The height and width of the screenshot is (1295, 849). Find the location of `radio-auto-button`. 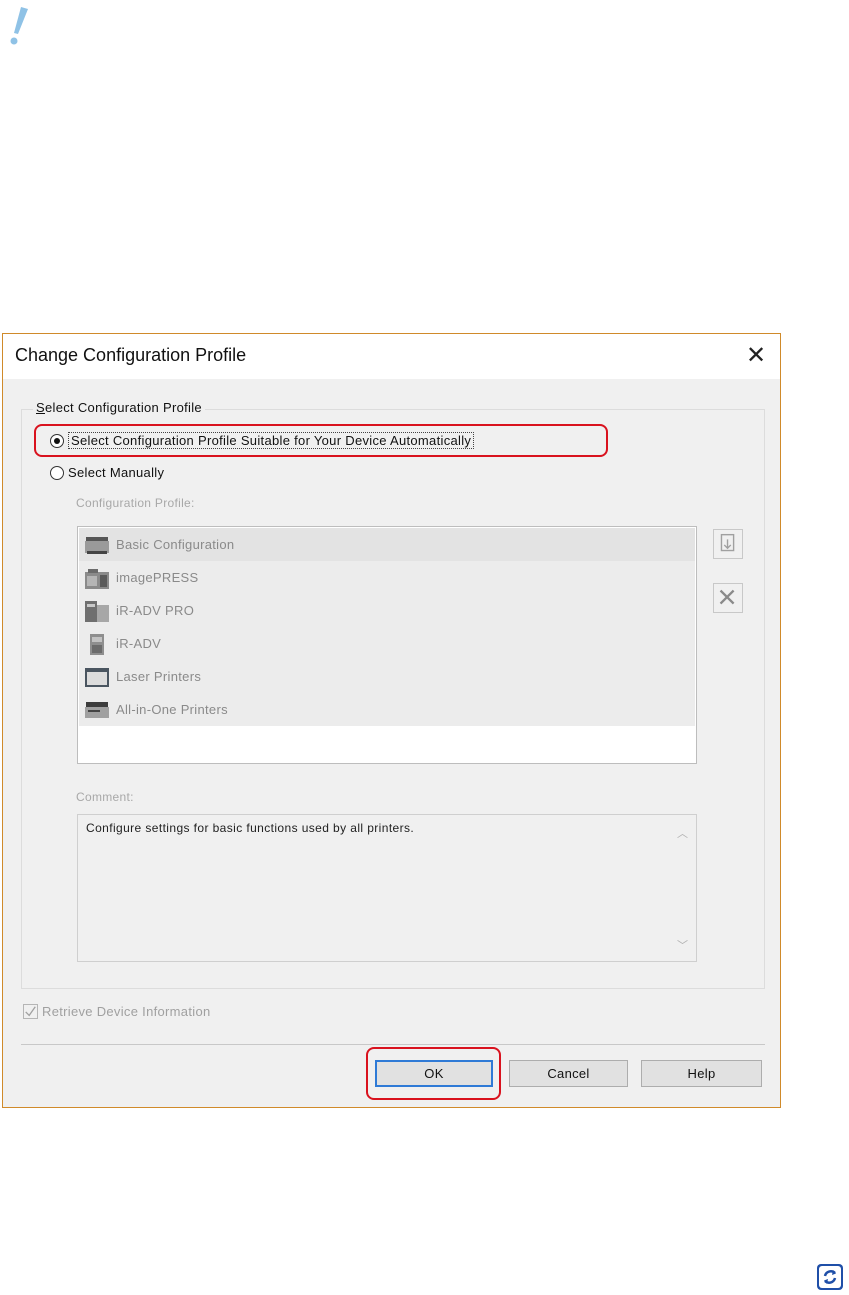

radio-auto-button is located at coordinates (57, 440).